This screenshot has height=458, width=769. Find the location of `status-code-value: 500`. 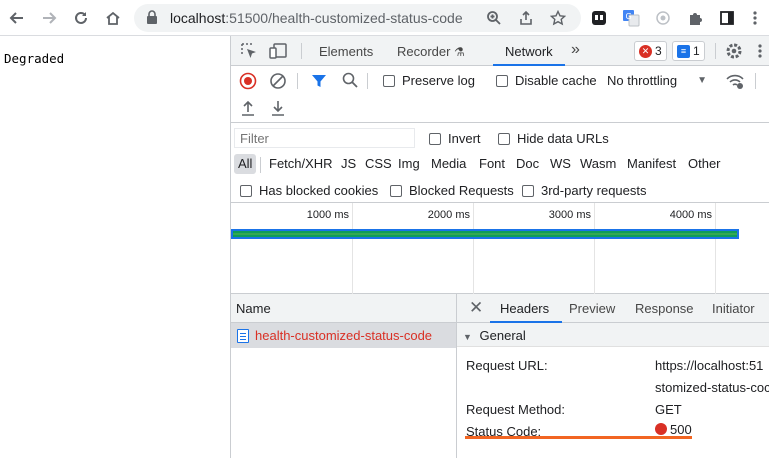

status-code-value: 500 is located at coordinates (673, 429).